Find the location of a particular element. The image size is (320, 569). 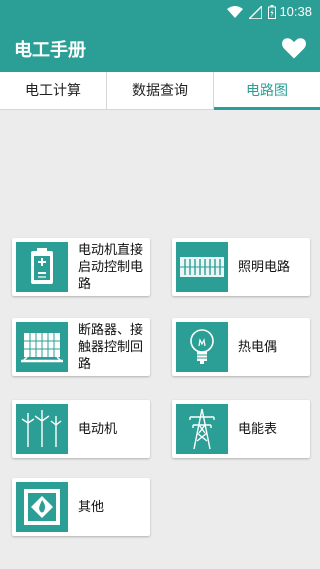

battery-control-icon is located at coordinates (42, 266).